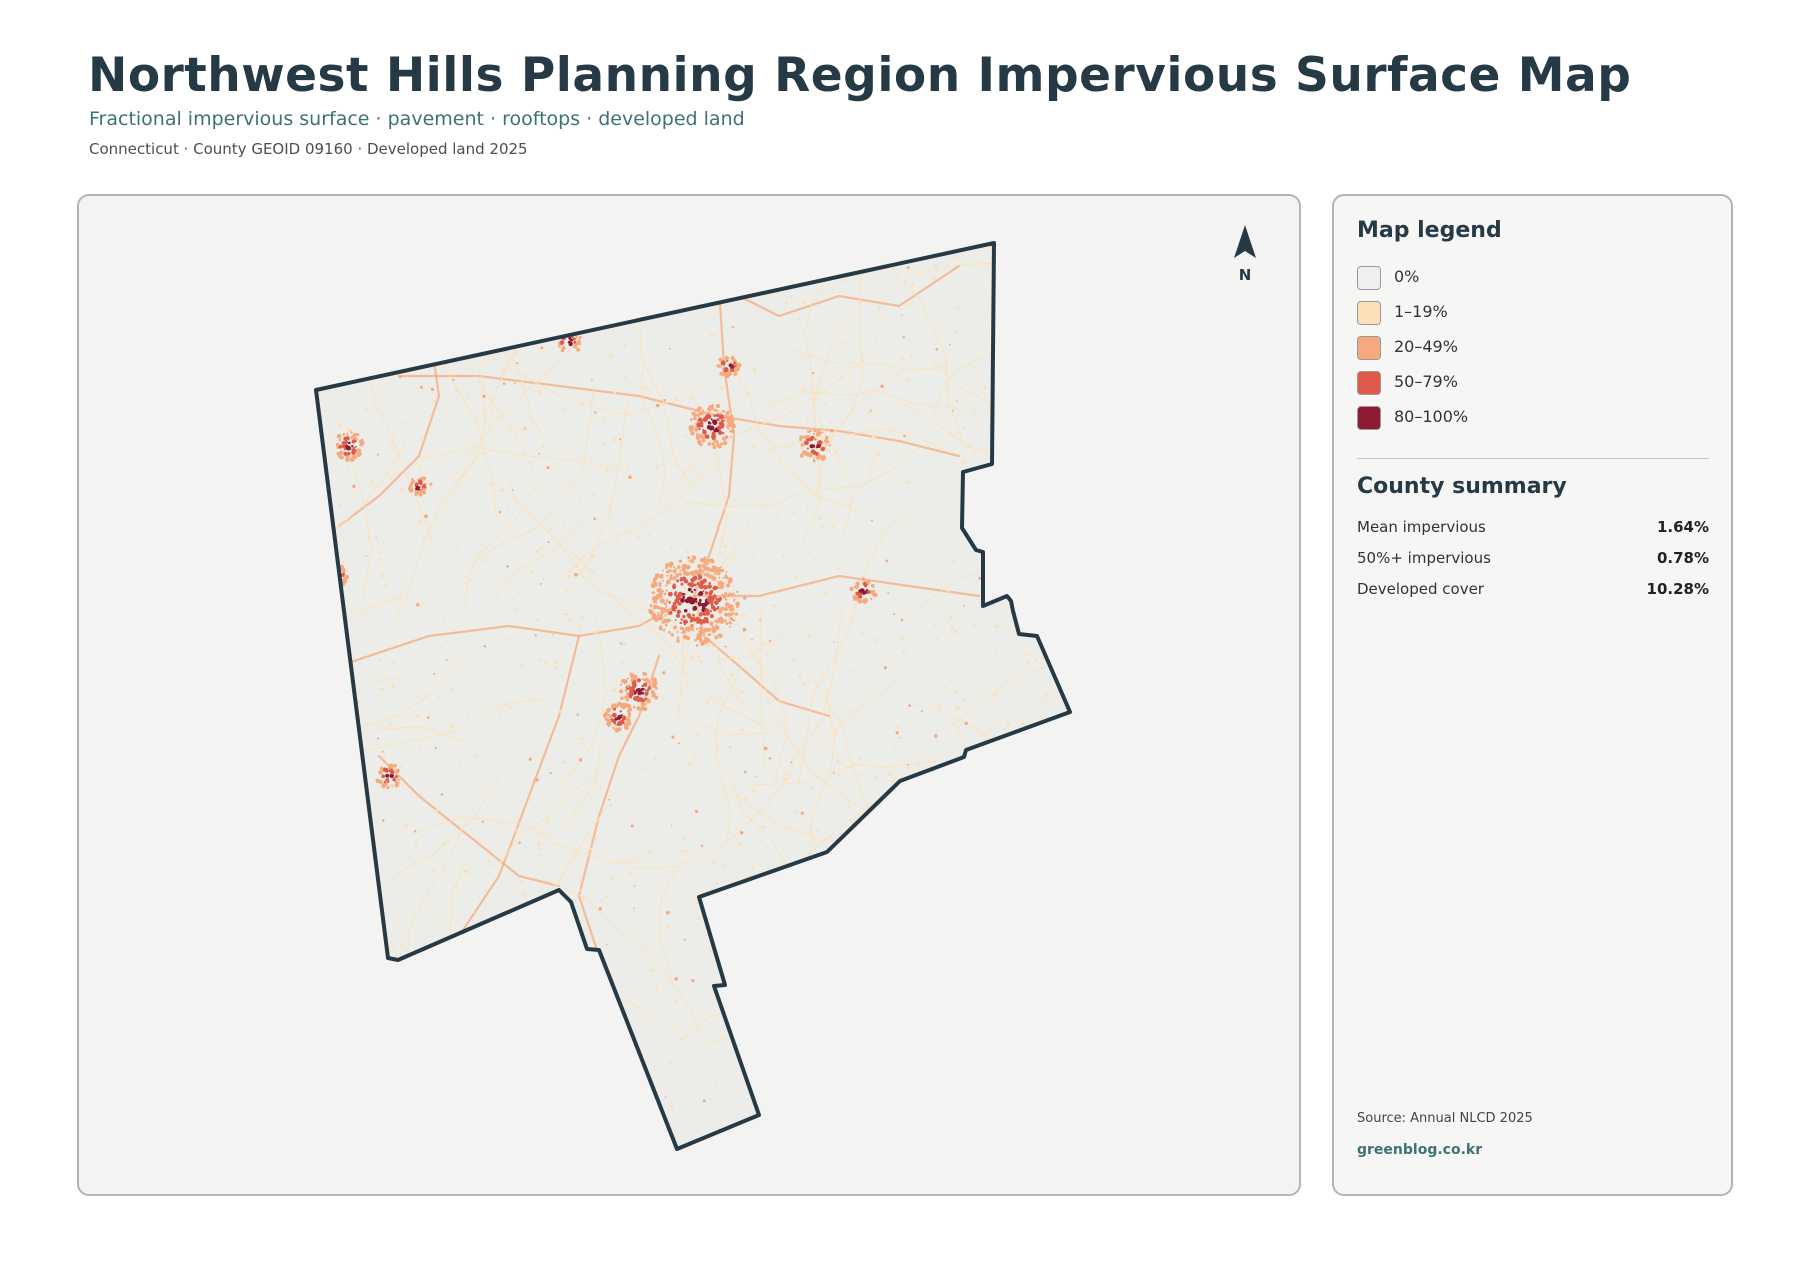 This screenshot has width=1800, height=1273. What do you see at coordinates (1445, 1118) in the screenshot?
I see `source-note: Source: Annual NLCD 2025` at bounding box center [1445, 1118].